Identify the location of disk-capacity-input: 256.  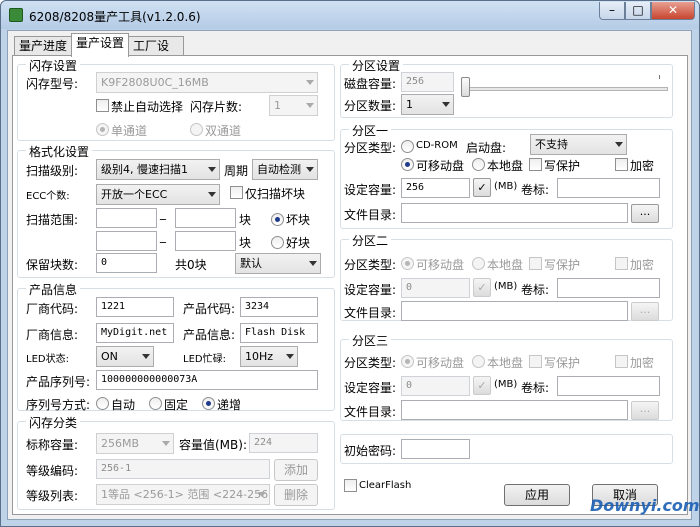
(427, 82).